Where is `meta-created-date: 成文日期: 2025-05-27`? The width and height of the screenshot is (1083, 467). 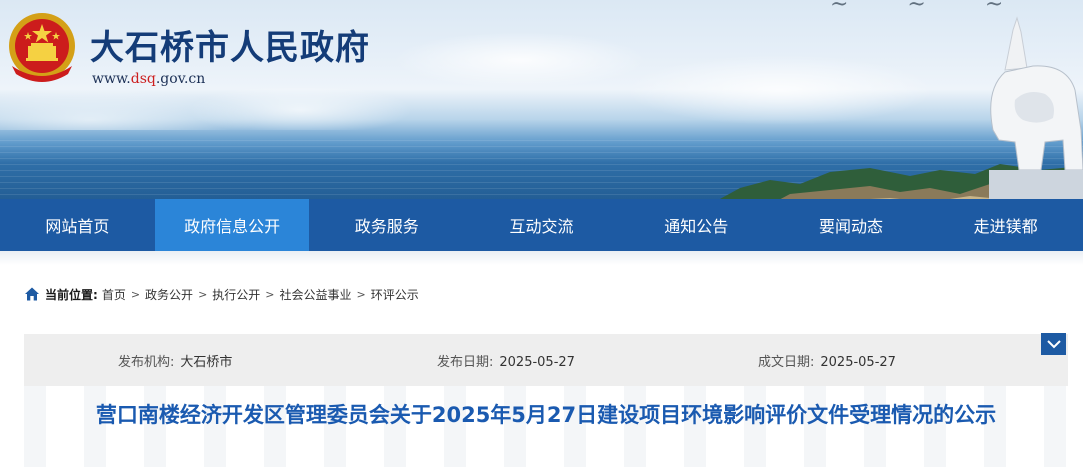 meta-created-date: 成文日期: 2025-05-27 is located at coordinates (827, 360).